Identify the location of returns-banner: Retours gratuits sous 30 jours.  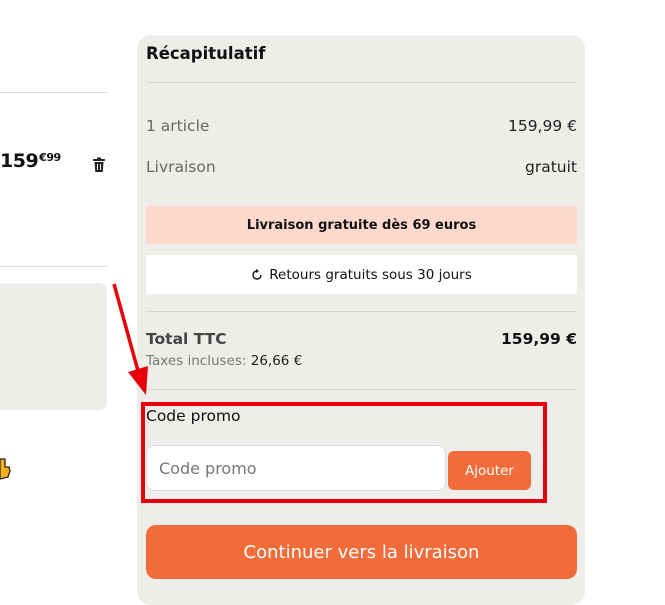
(361, 274).